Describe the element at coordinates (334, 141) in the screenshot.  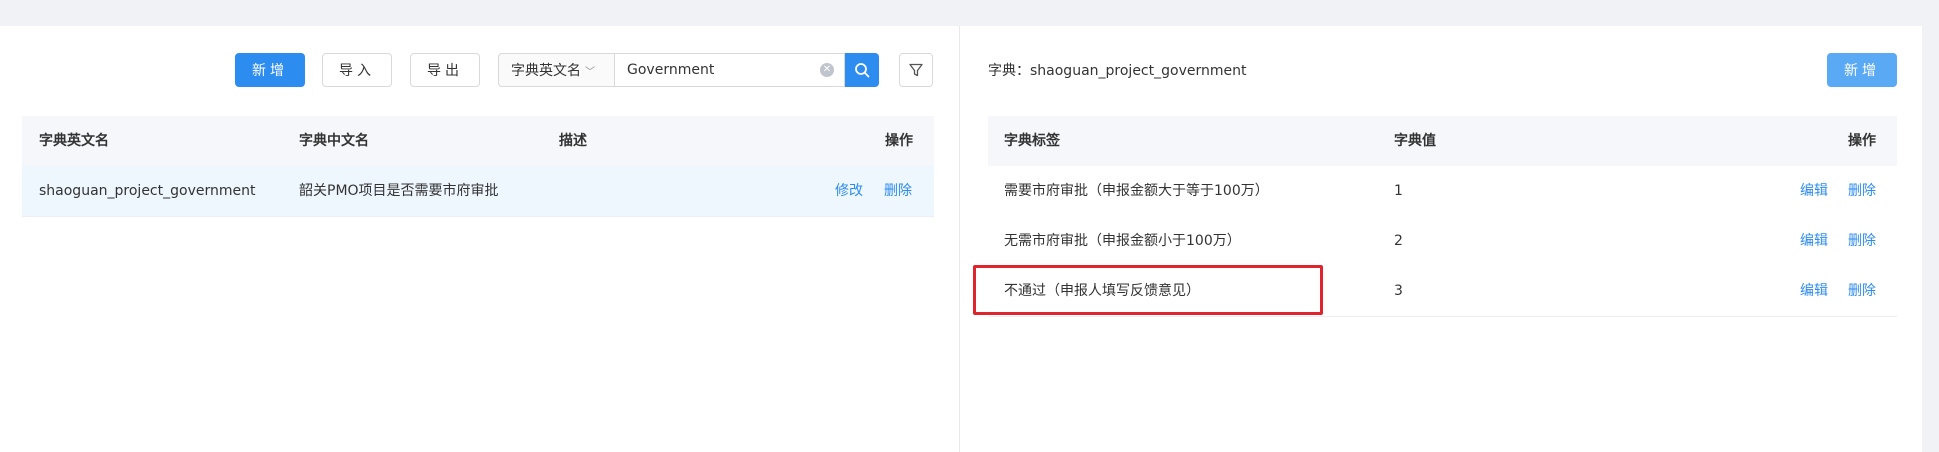
I see `col-header-cn-name: 字典中文名` at that location.